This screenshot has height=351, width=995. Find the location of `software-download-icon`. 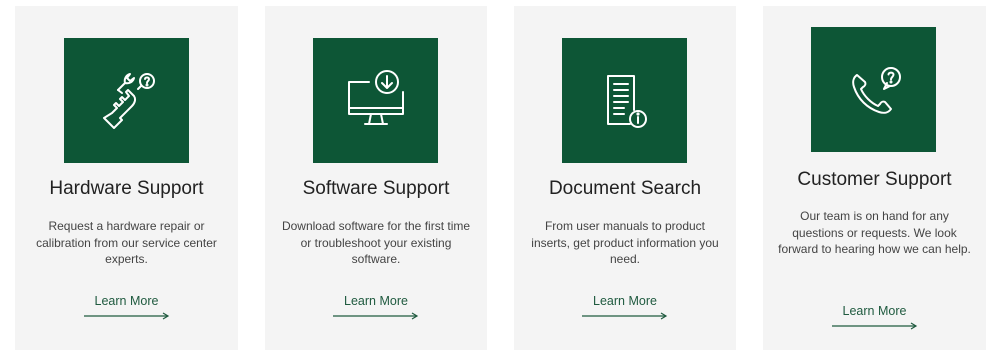

software-download-icon is located at coordinates (375, 100).